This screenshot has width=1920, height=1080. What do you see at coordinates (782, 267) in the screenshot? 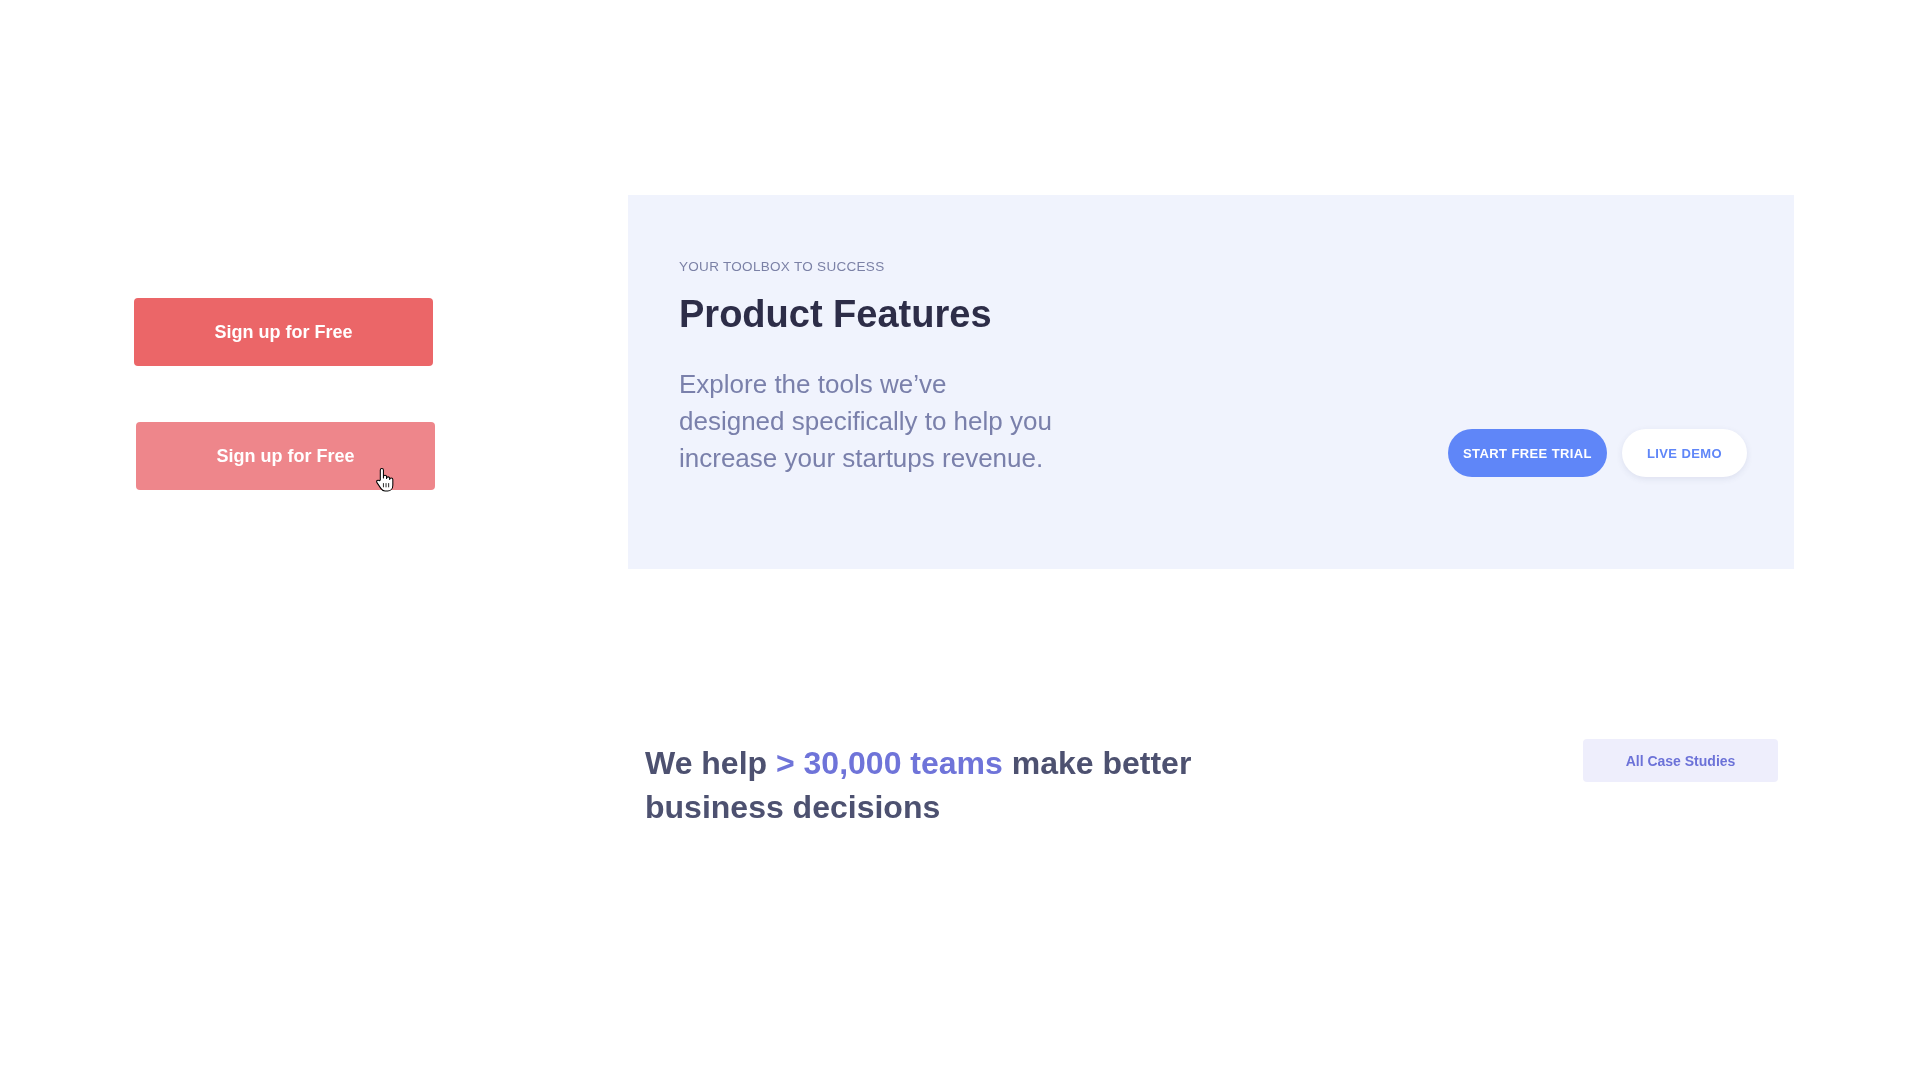
I see `section-eyebrow: YOUR TOOLBOX TO SUCCESS` at bounding box center [782, 267].